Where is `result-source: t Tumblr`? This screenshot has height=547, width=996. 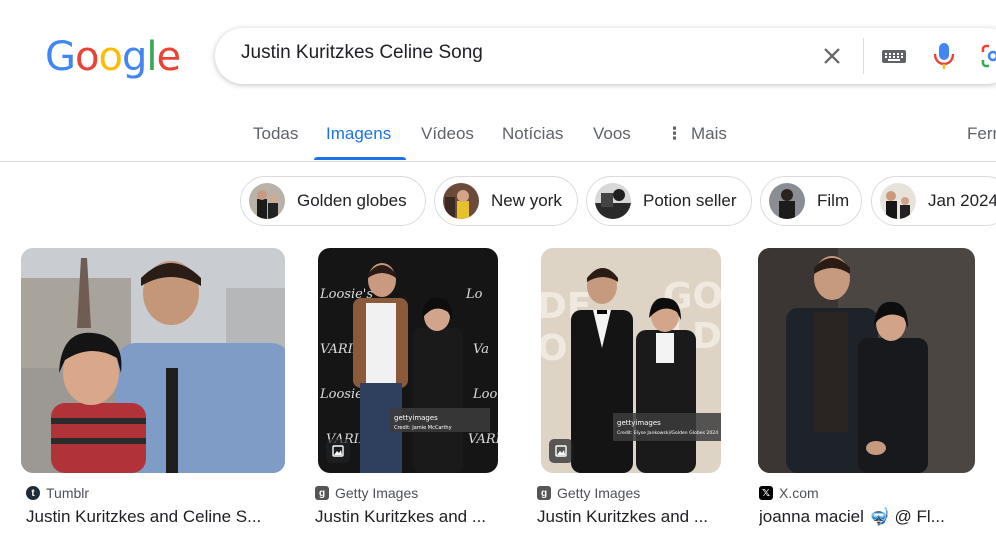
result-source: t Tumblr is located at coordinates (57, 493).